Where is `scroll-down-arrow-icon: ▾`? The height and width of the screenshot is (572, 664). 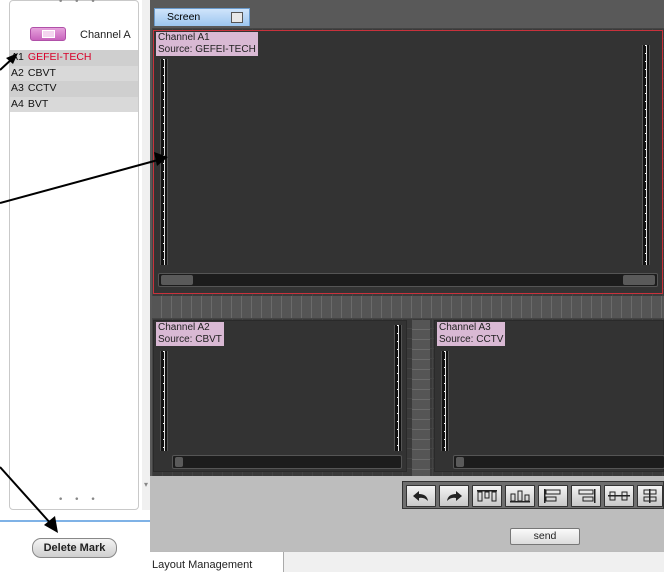
scroll-down-arrow-icon: ▾ is located at coordinates (146, 484).